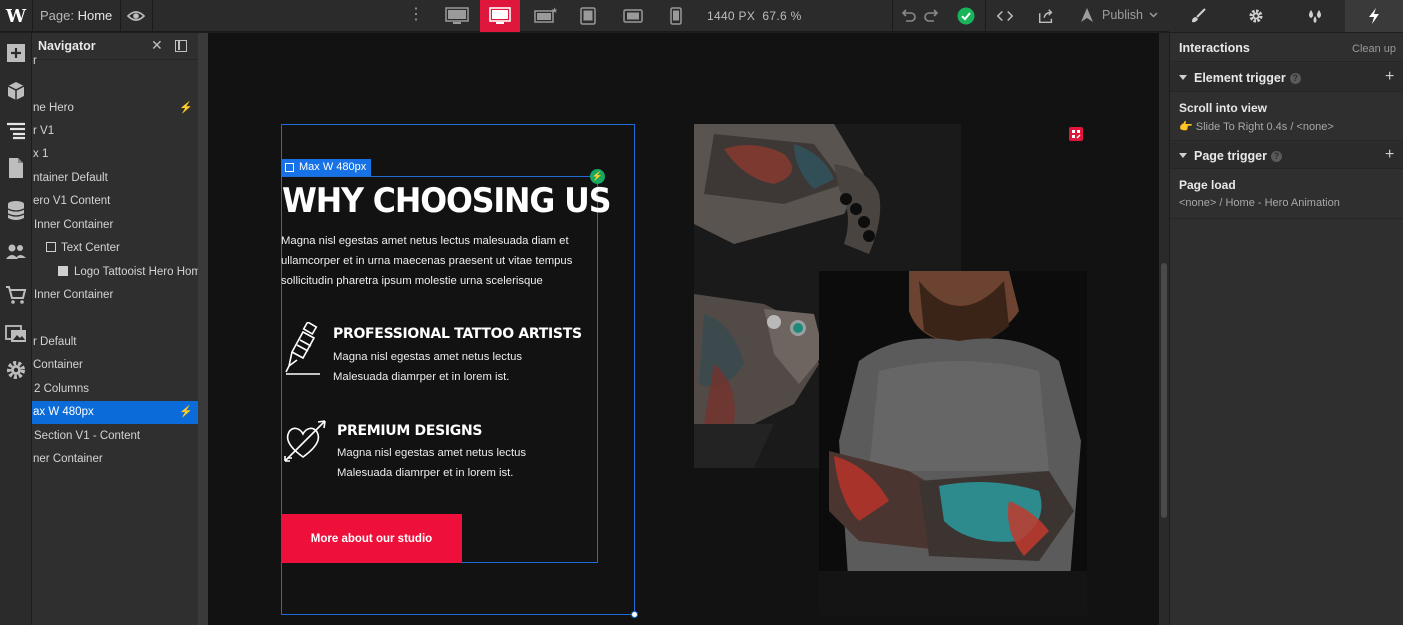 The image size is (1403, 625). What do you see at coordinates (500, 16) in the screenshot?
I see `desktop-breakpoint-icon` at bounding box center [500, 16].